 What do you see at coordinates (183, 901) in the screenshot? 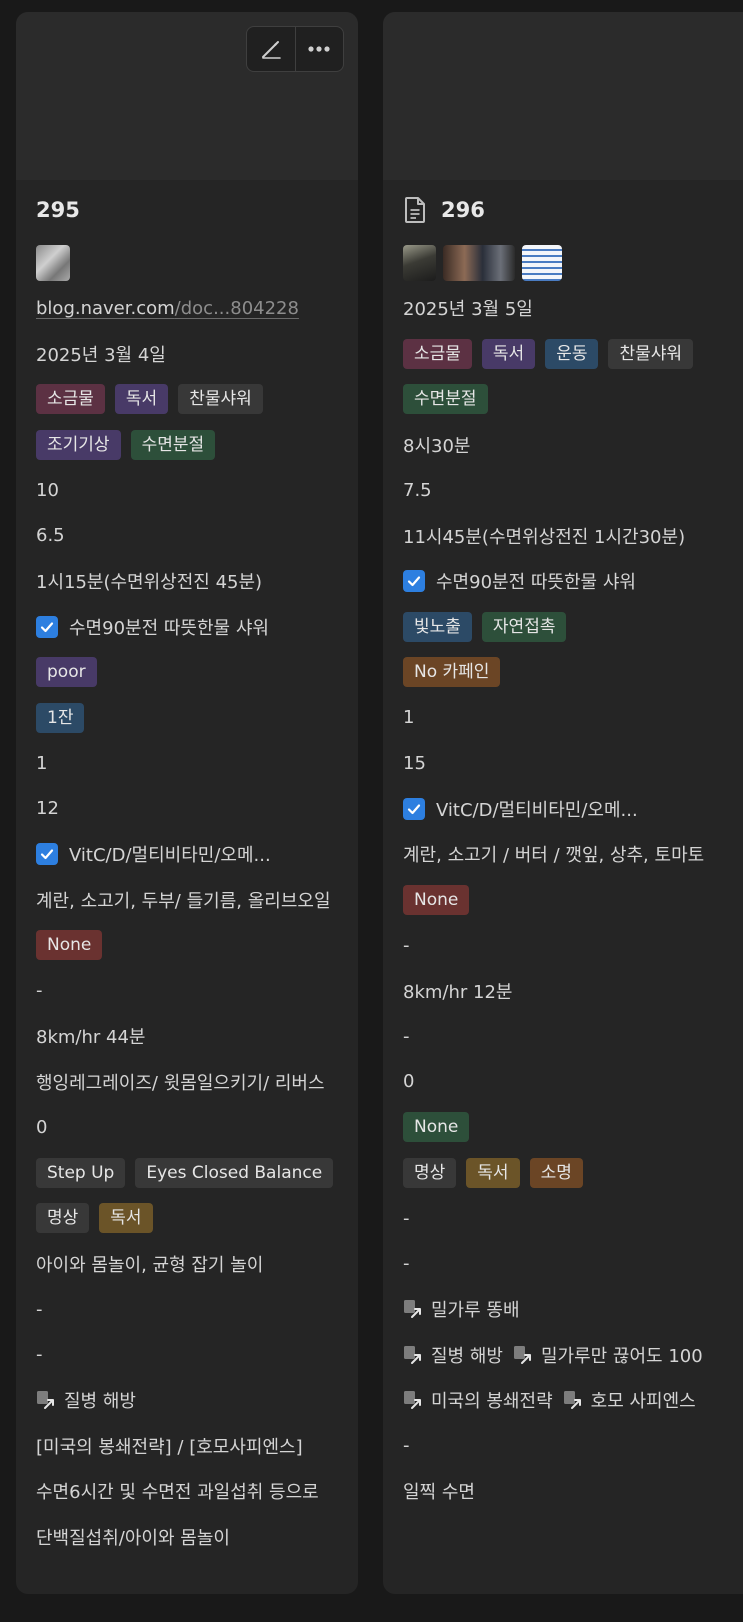
I see `text-property: 계란, 소고기, 두부/ 들기름, 올리브오일` at bounding box center [183, 901].